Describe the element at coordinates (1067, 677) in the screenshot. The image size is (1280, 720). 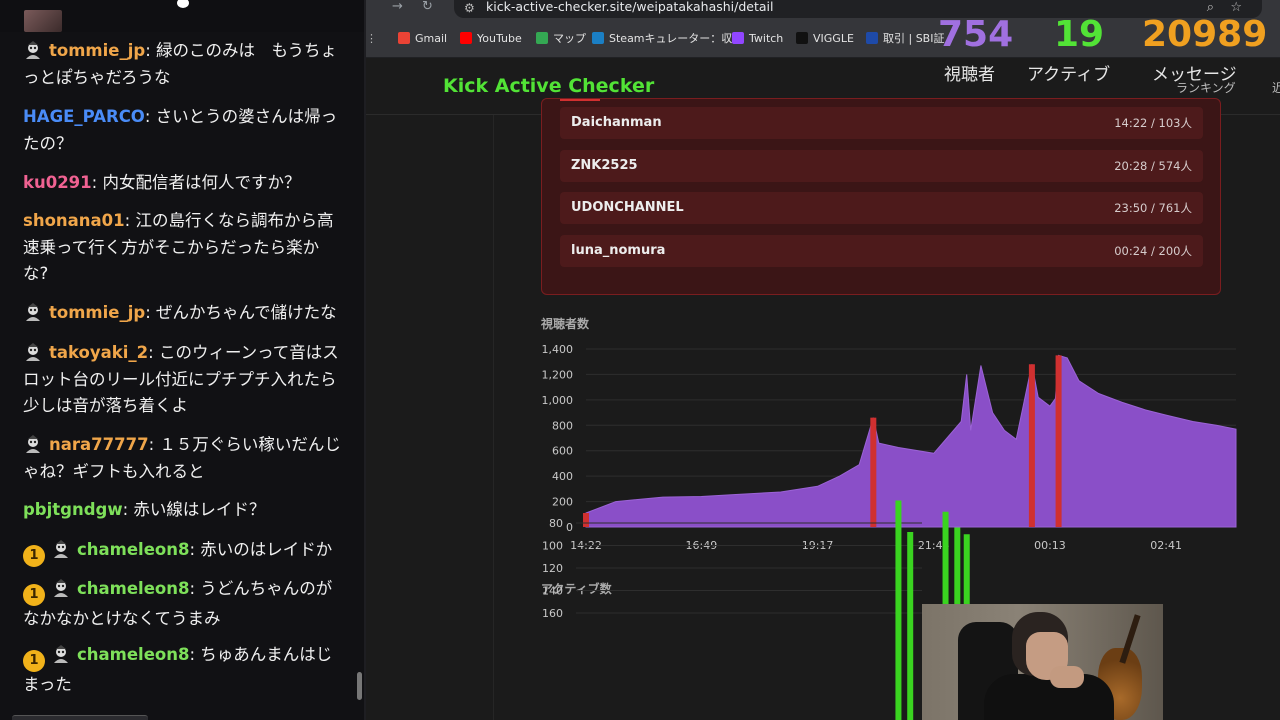
I see `streamer-hand` at that location.